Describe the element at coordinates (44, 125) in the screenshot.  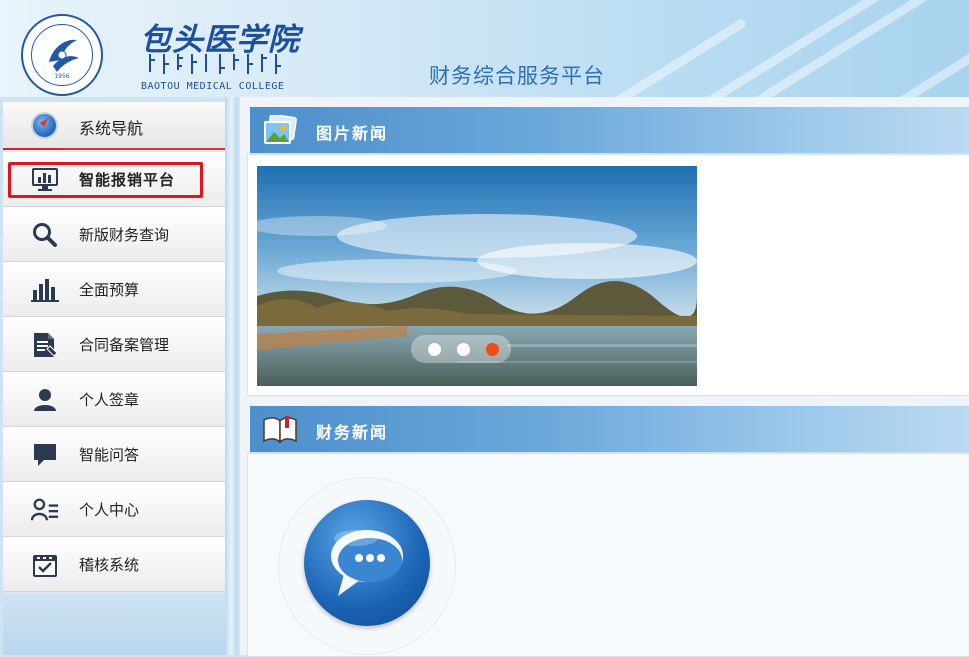
I see `compass-icon` at that location.